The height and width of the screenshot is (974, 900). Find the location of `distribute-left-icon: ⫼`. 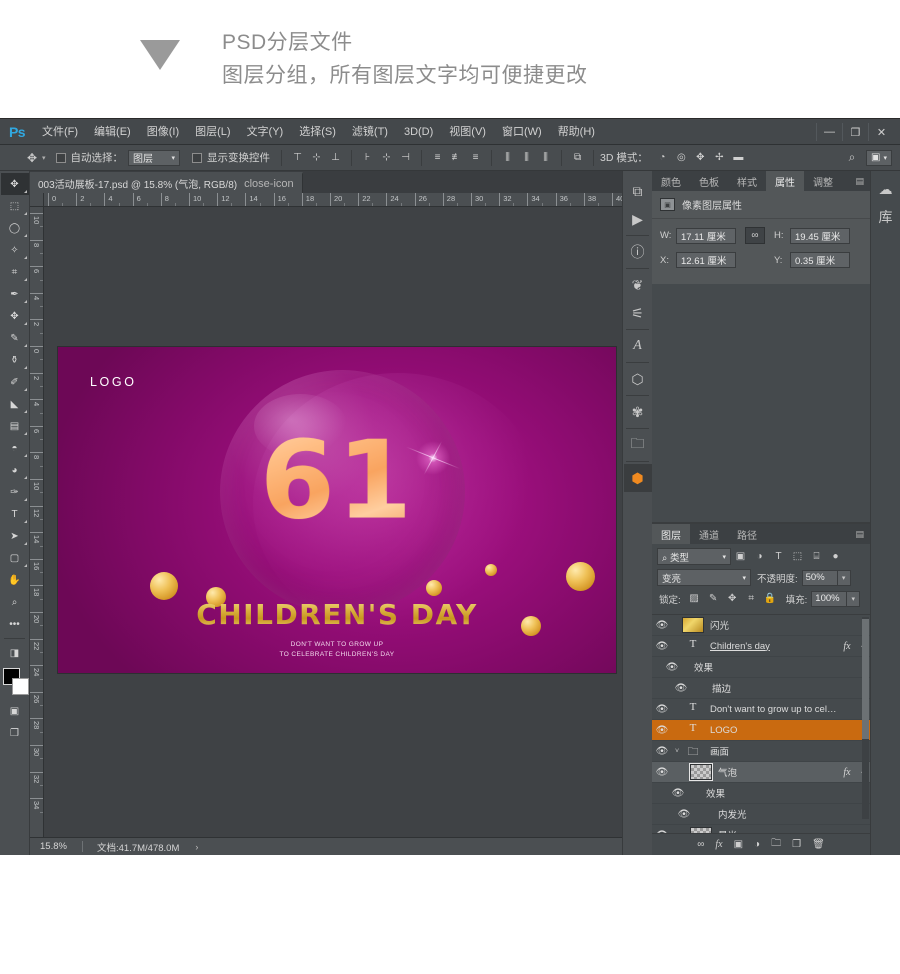

distribute-left-icon: ⫼ is located at coordinates (507, 158).